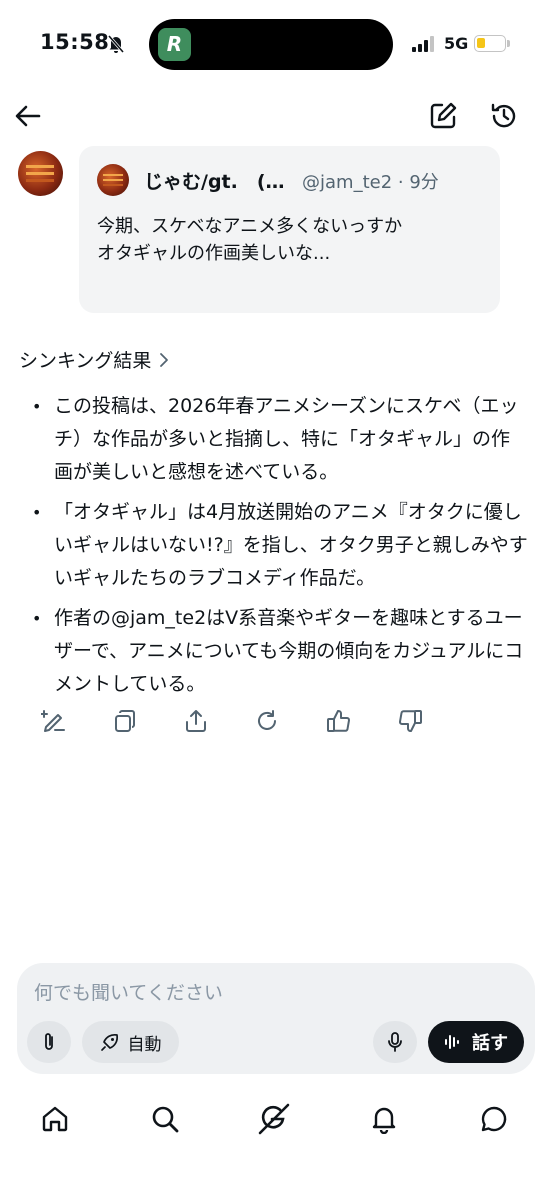 This screenshot has width=552, height=1200. Describe the element at coordinates (490, 1043) in the screenshot. I see `speak-label: 話す` at that location.